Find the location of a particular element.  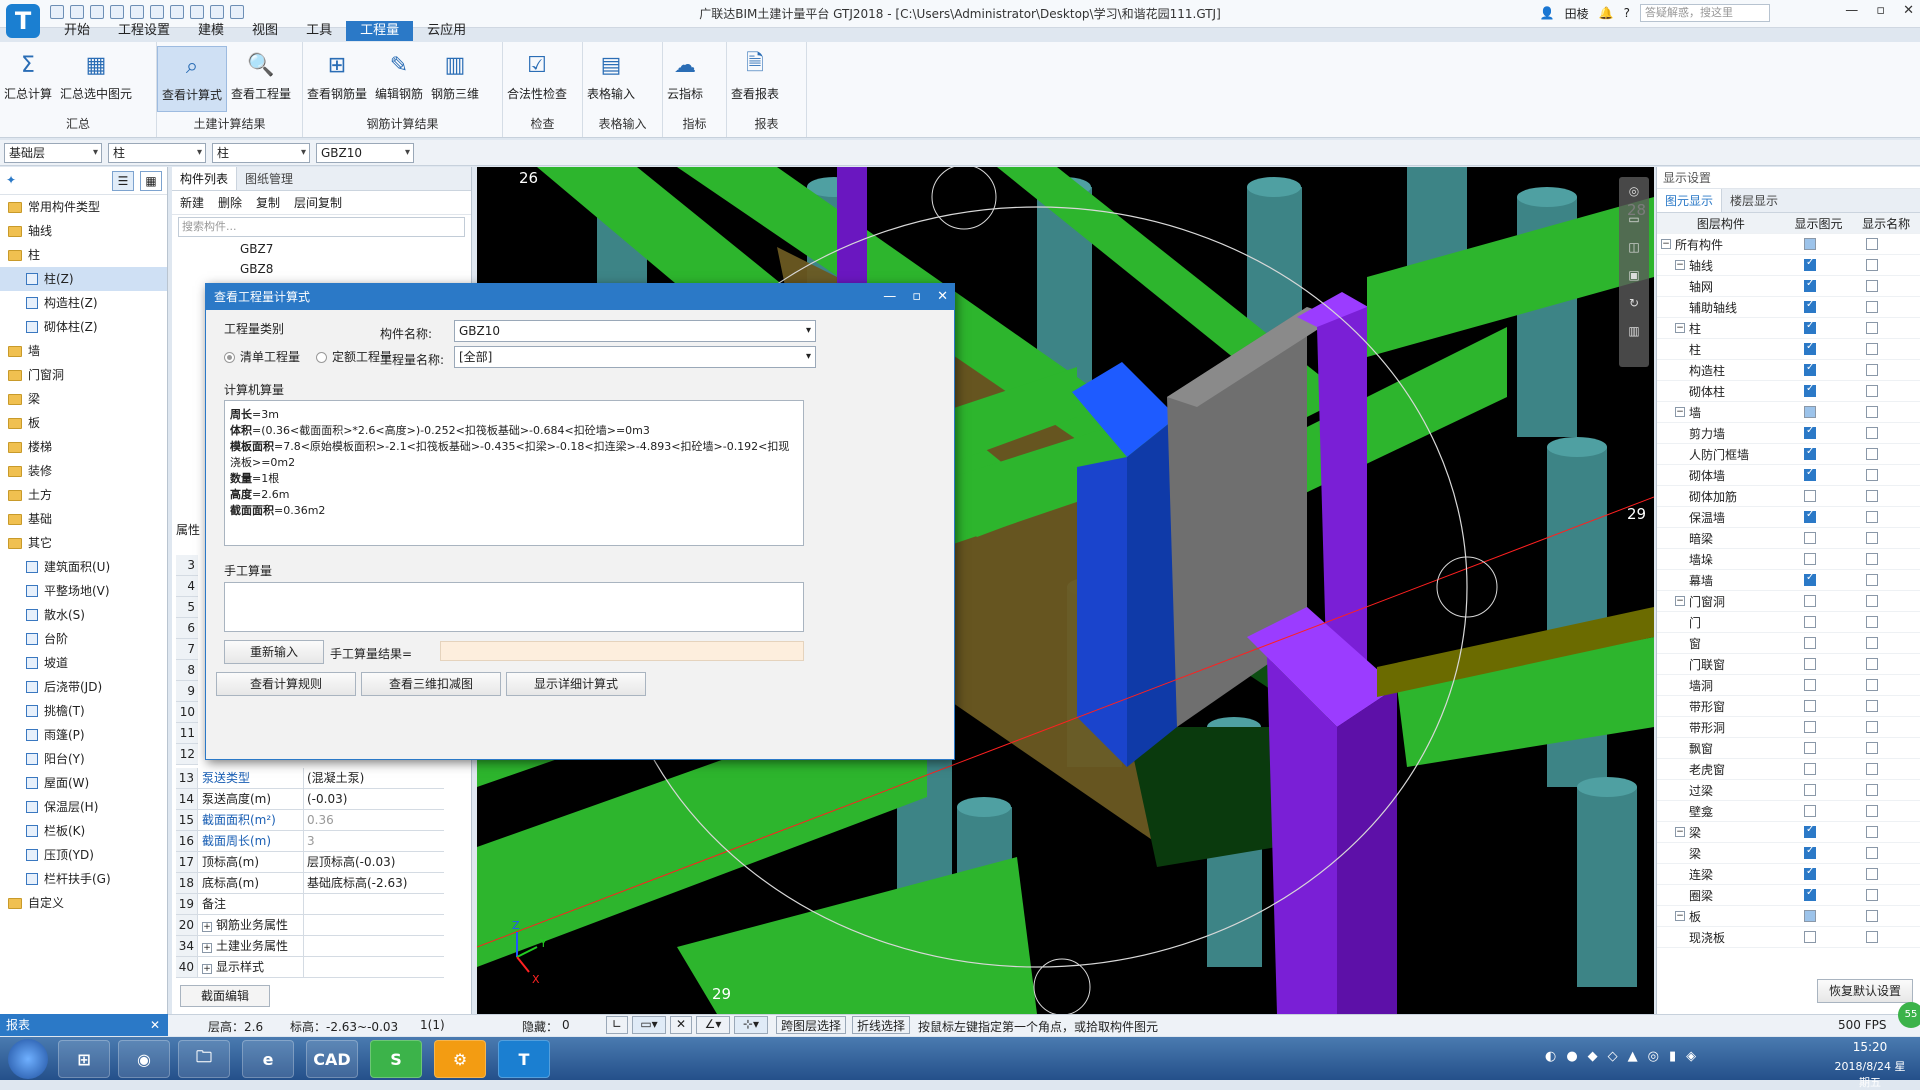

tab-modeling: 建模 is located at coordinates (211, 31).